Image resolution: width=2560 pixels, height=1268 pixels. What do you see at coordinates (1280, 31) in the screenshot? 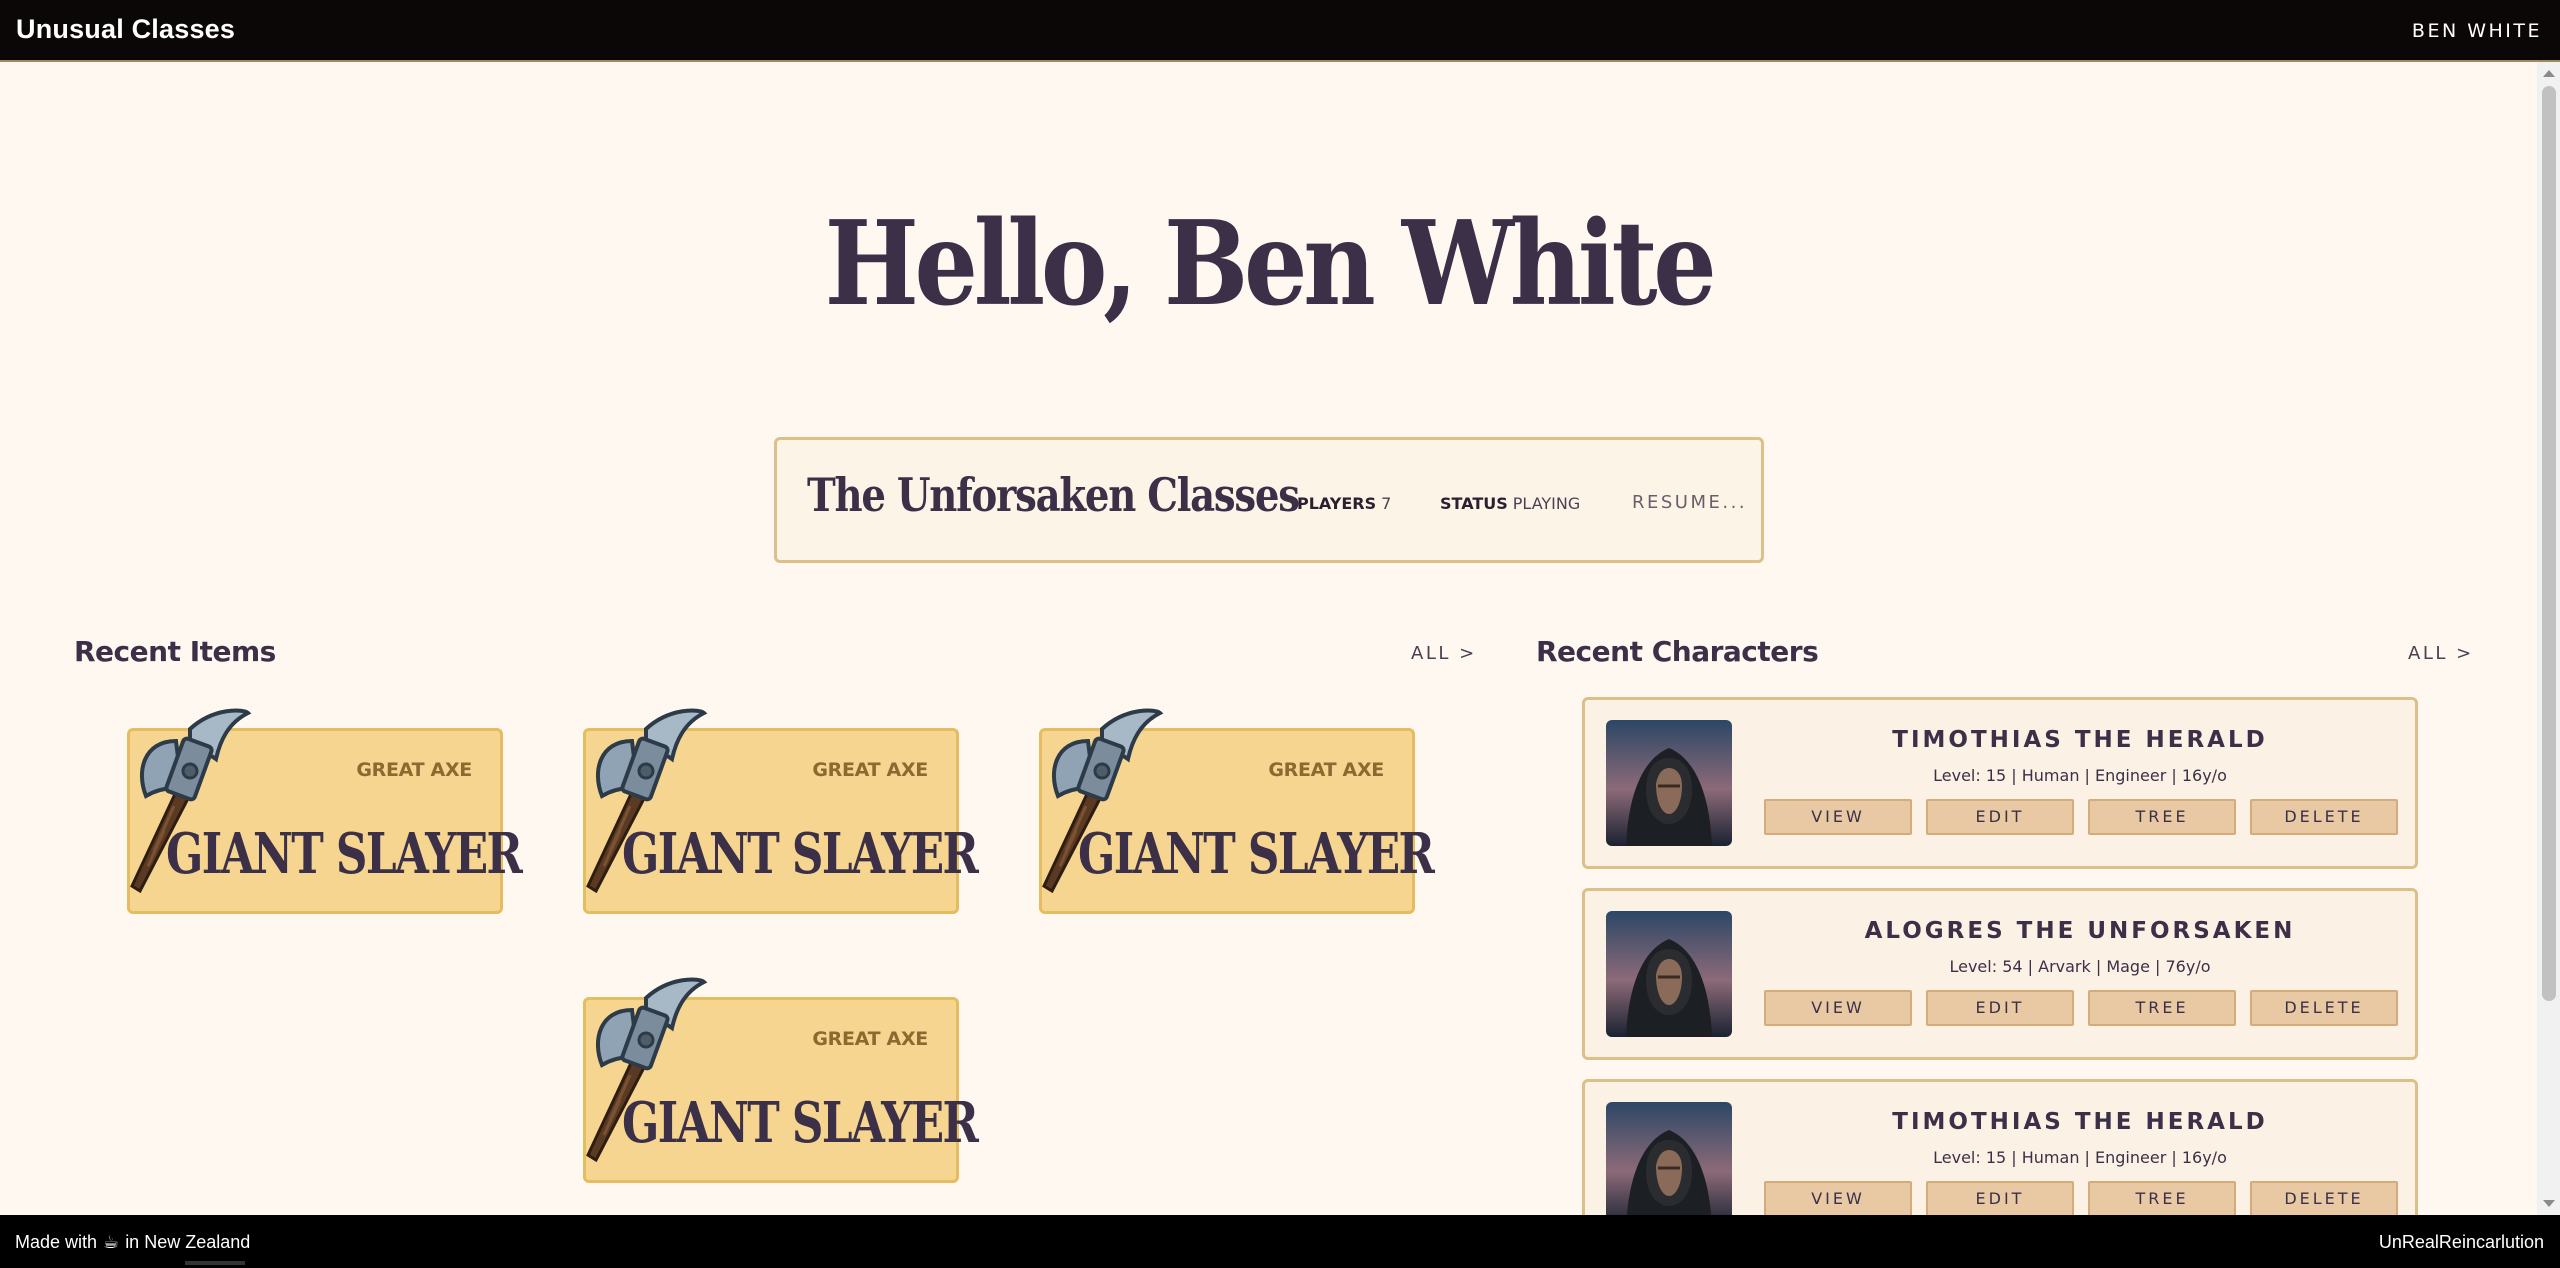
I see `top-navbar: Unusual Classes BEN WHITE` at bounding box center [1280, 31].